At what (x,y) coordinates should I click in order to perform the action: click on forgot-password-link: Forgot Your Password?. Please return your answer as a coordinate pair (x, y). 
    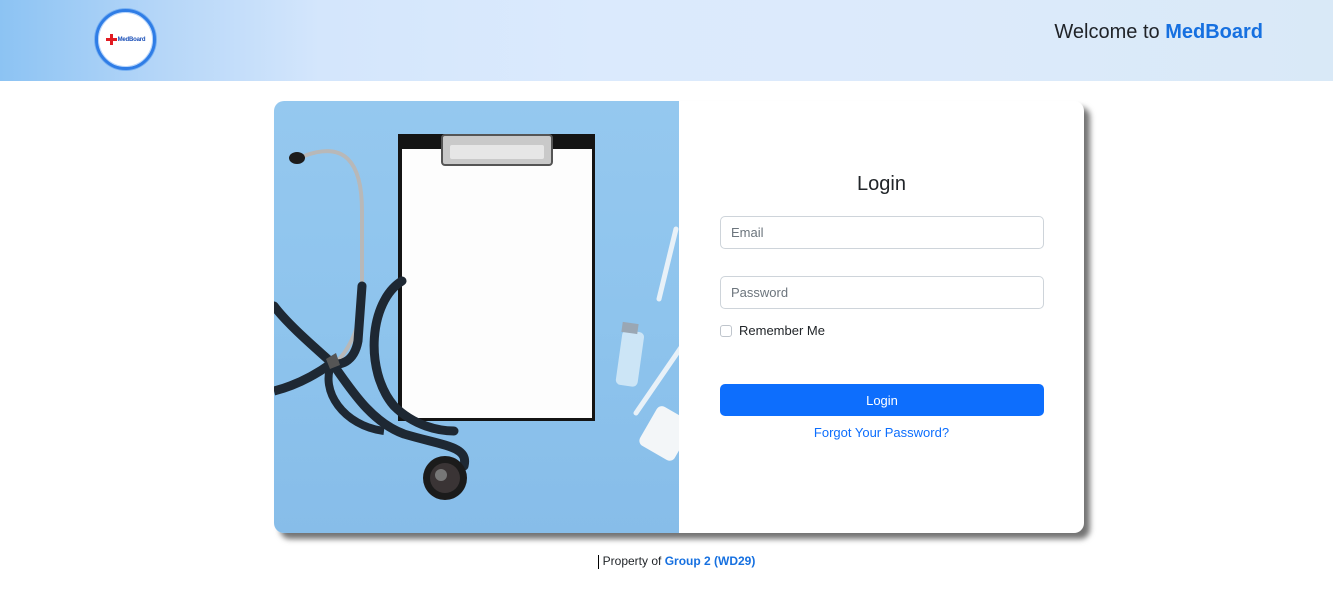
    Looking at the image, I should click on (881, 432).